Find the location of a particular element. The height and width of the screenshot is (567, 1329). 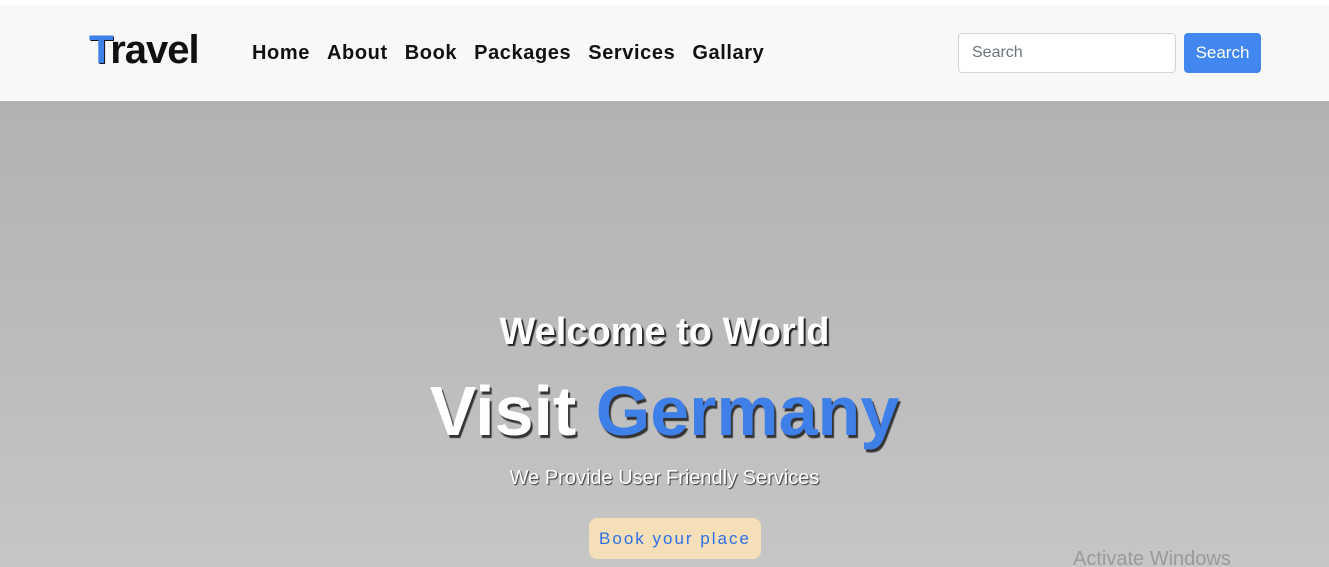

hero-title-plain: Visit is located at coordinates (503, 411).